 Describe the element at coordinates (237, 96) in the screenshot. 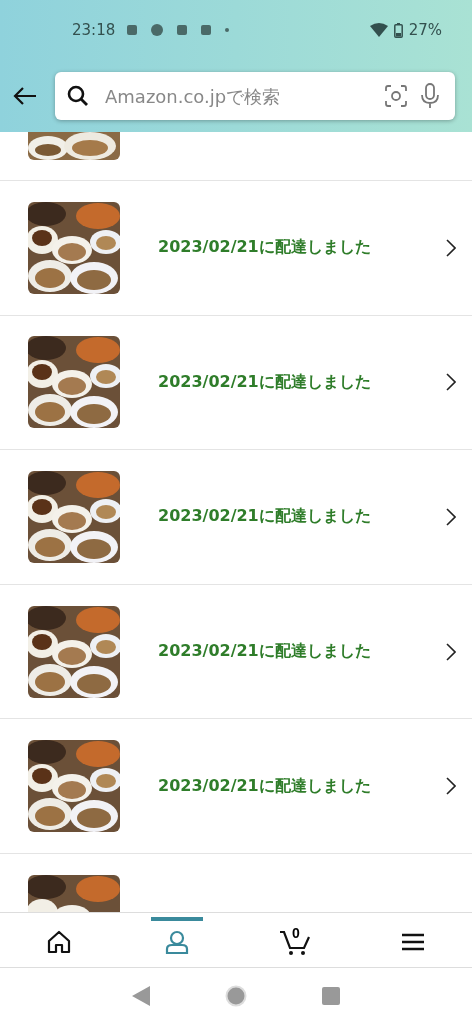

I see `search-field: Amazon.co.jpで検索` at that location.